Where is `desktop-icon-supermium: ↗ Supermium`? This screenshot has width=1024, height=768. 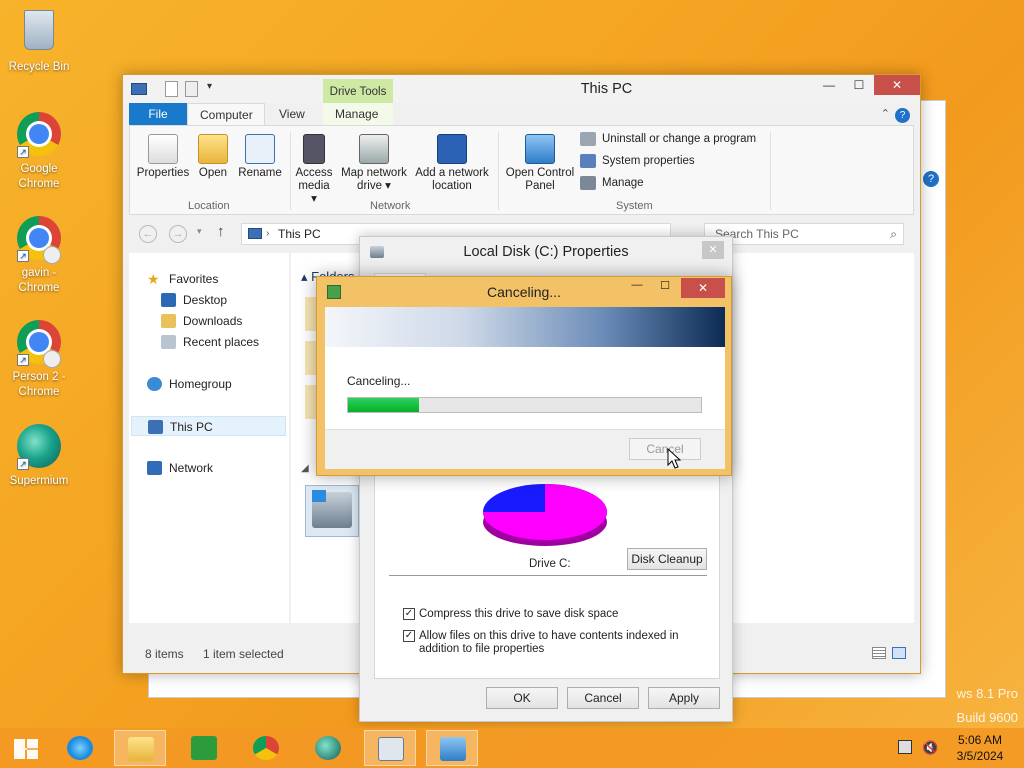
desktop-icon-supermium: ↗ Supermium is located at coordinates (39, 455).